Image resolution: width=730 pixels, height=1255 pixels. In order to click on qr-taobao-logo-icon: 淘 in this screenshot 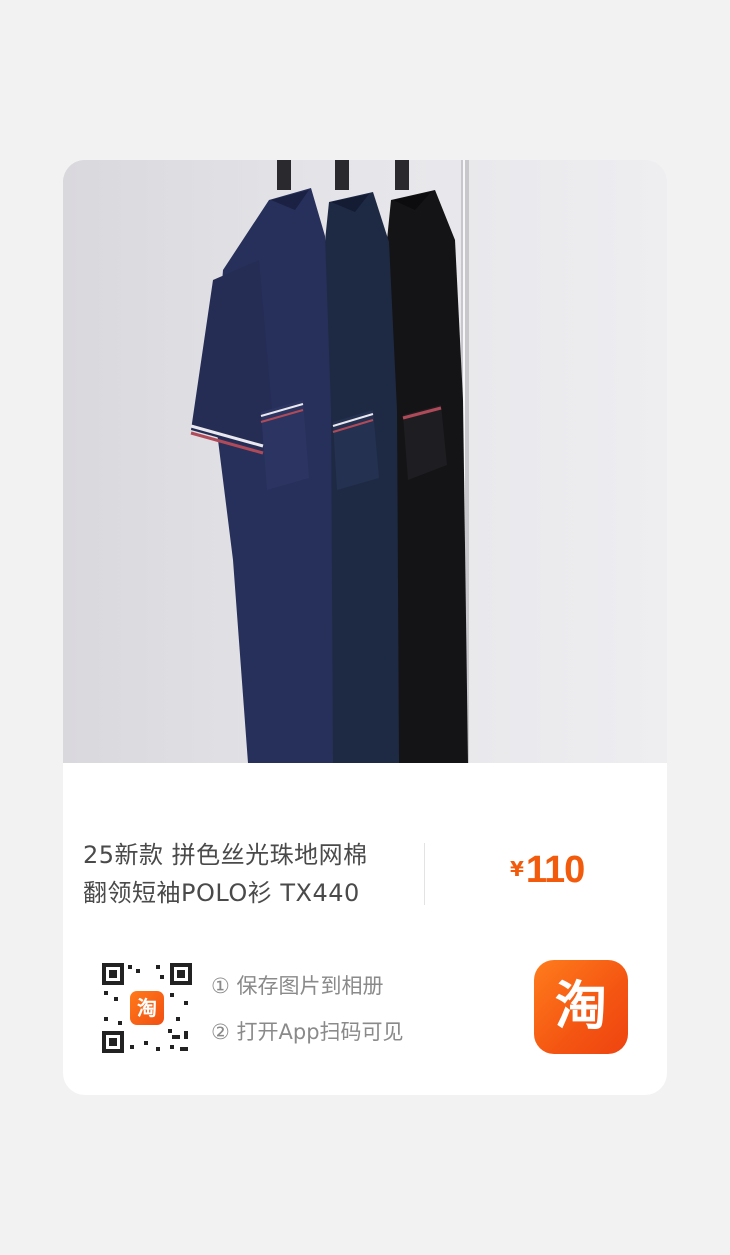, I will do `click(147, 1008)`.